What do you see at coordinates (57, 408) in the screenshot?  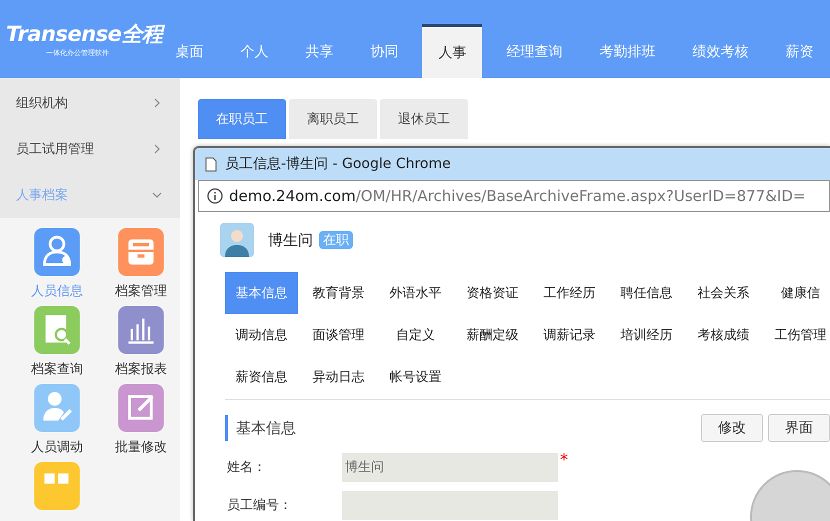 I see `edit-person-icon` at bounding box center [57, 408].